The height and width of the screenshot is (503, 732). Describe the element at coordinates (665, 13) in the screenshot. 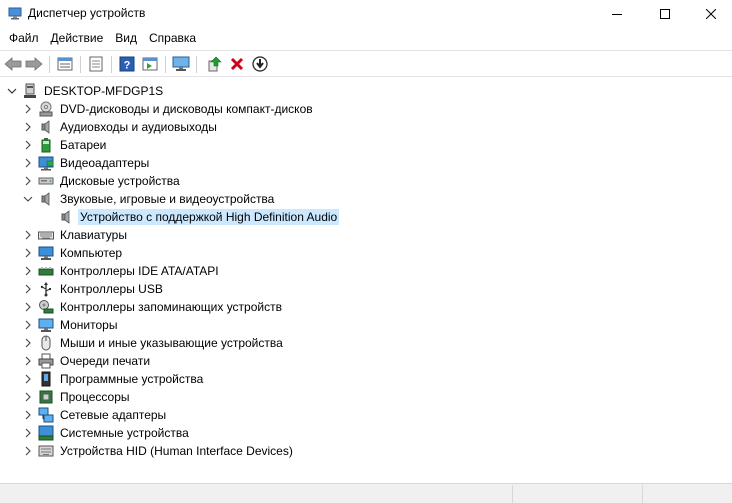

I see `maximize-button` at that location.